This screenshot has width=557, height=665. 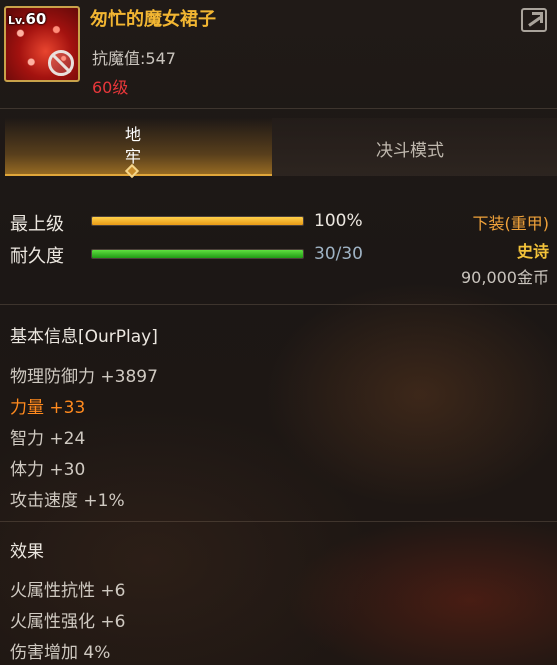 What do you see at coordinates (153, 19) in the screenshot?
I see `item-name: 匆忙的魔女裙子` at bounding box center [153, 19].